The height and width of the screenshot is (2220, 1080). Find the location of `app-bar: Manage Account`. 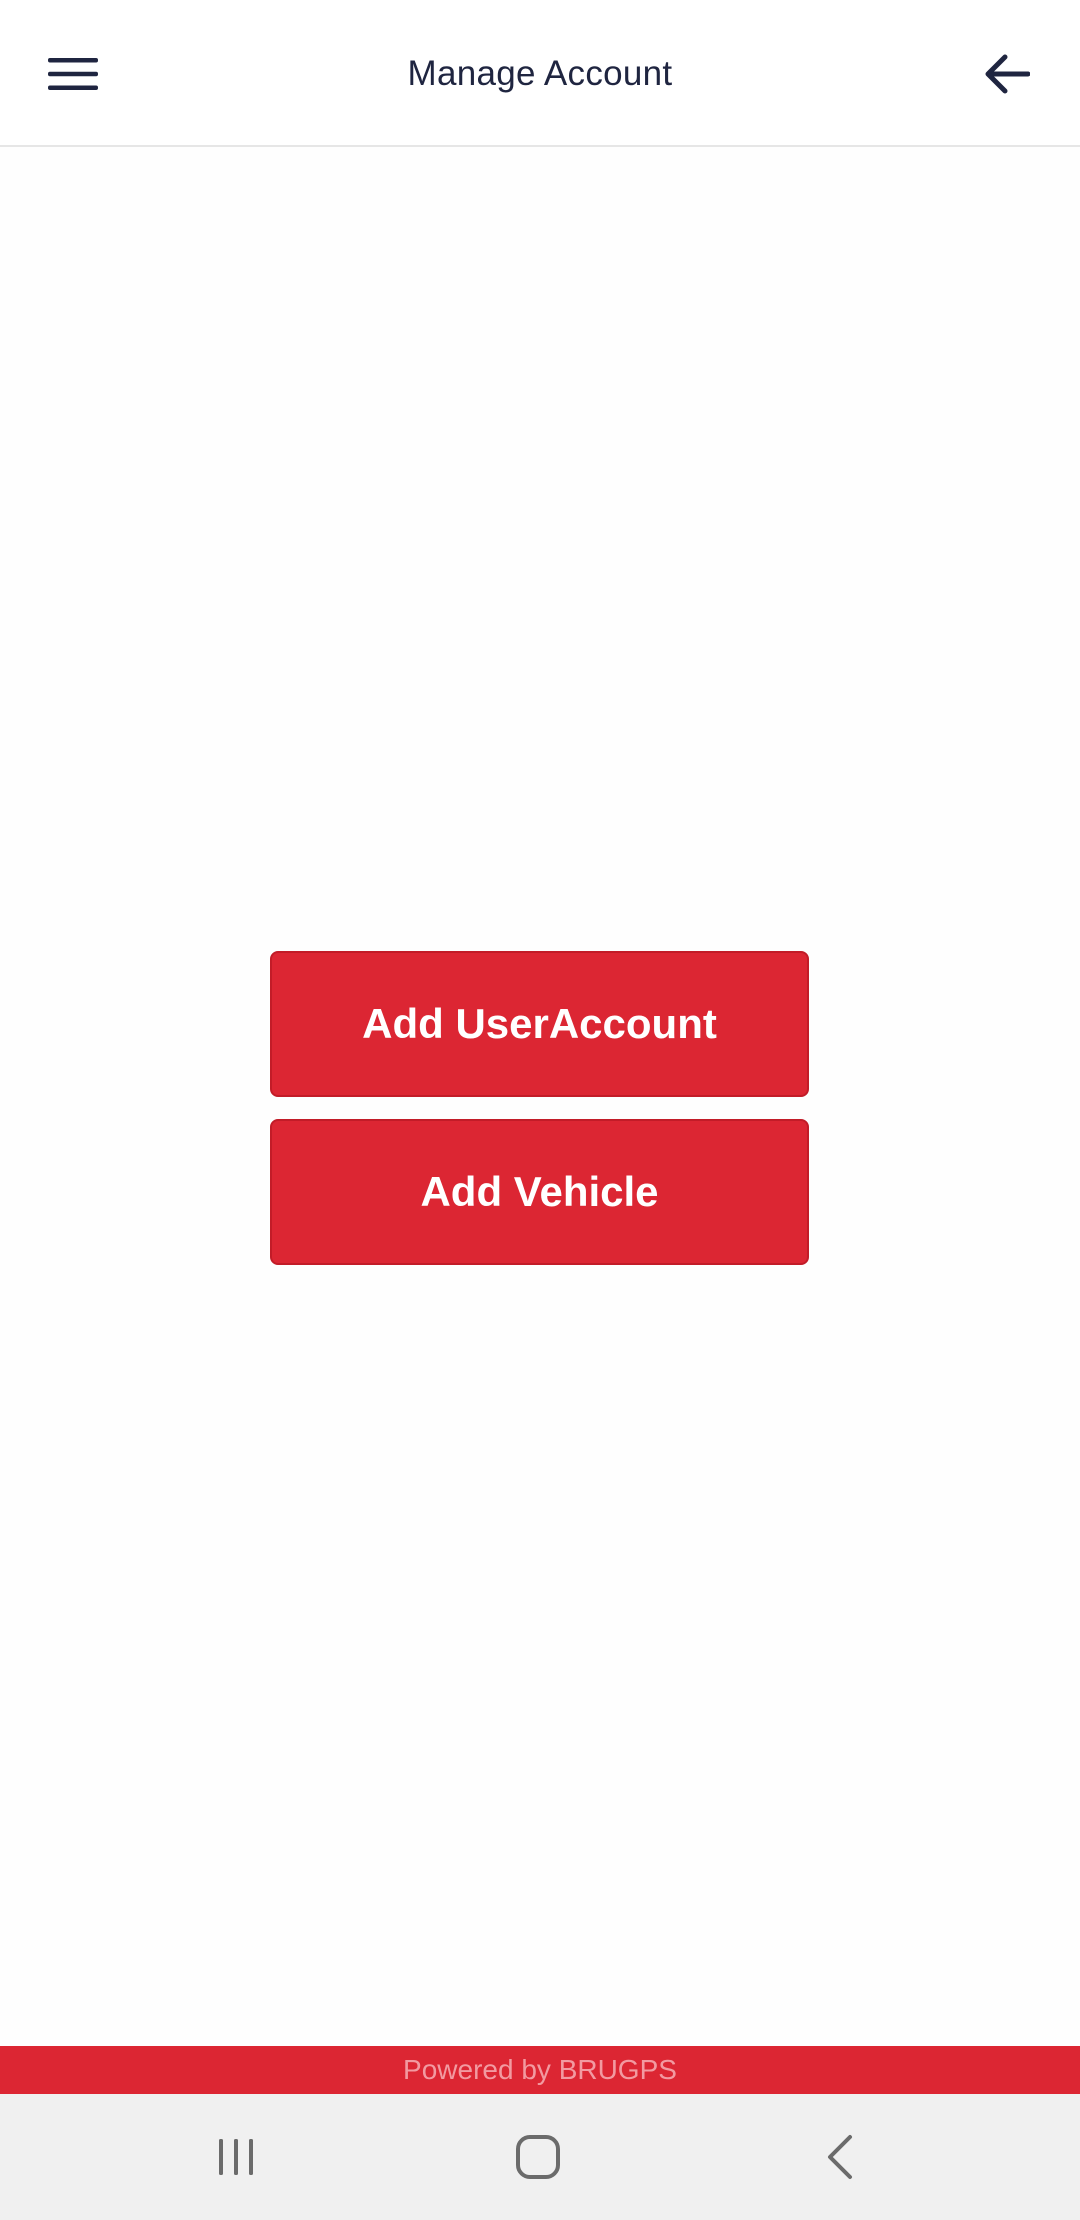

app-bar: Manage Account is located at coordinates (540, 73).